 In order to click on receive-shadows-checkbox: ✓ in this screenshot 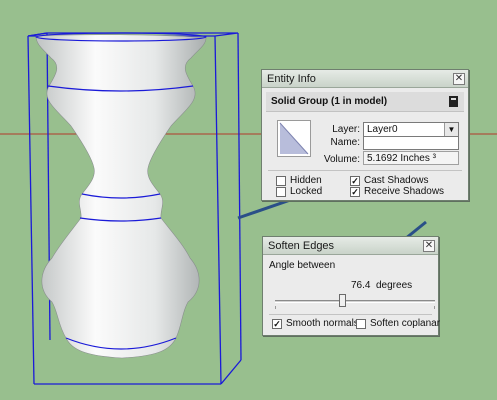, I will do `click(355, 192)`.